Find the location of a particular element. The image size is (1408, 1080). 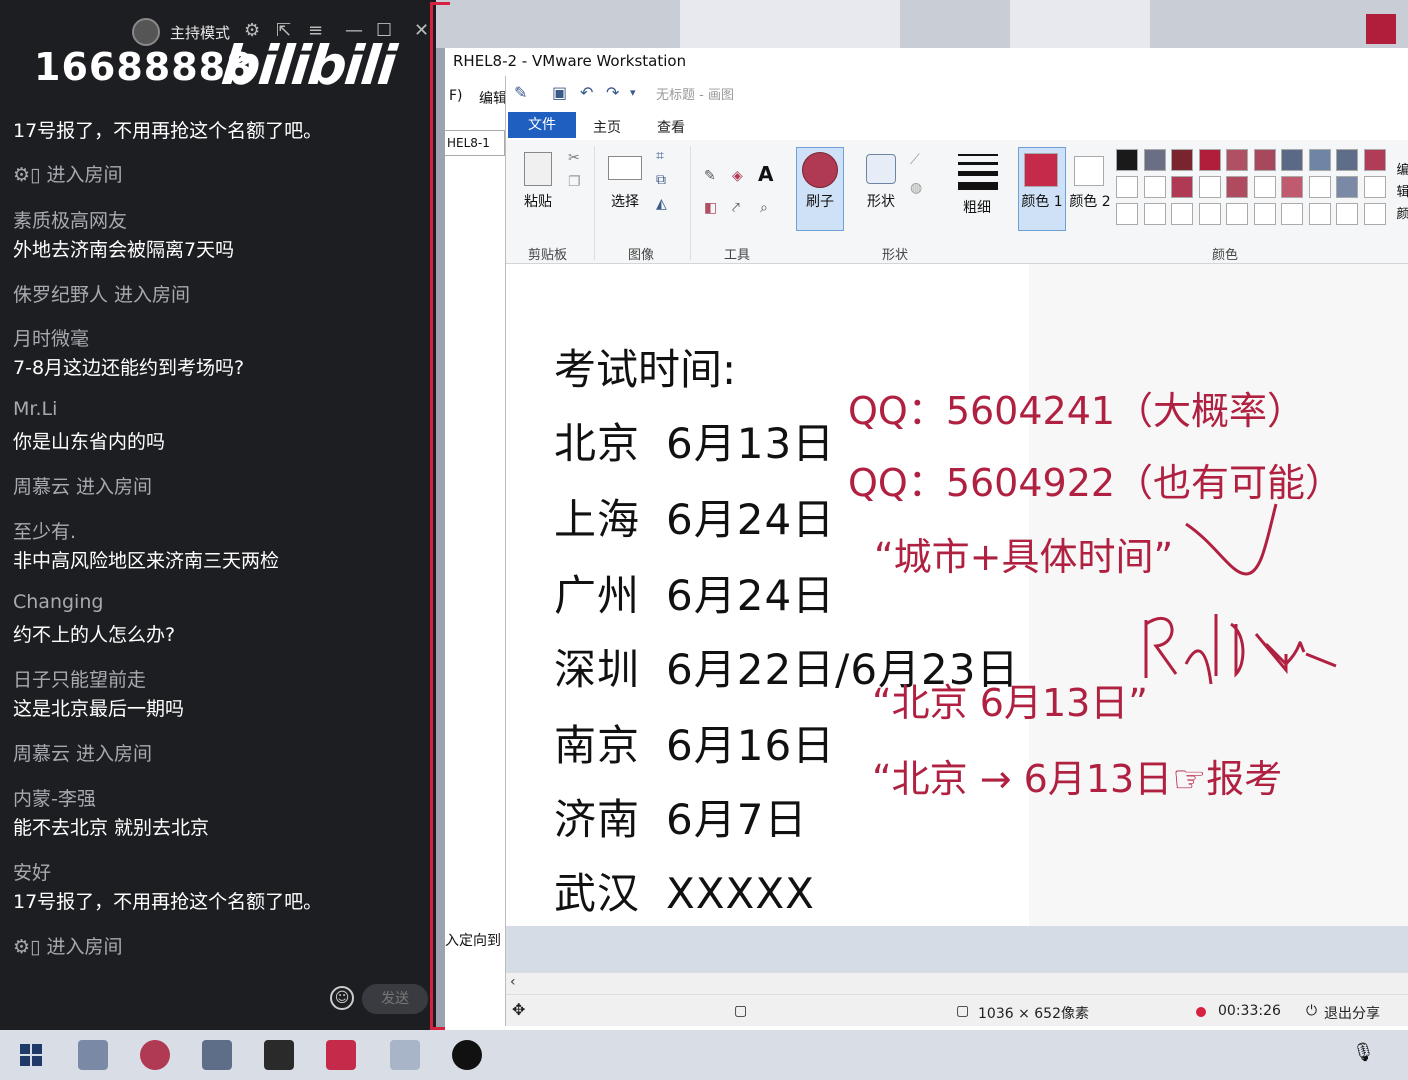

undo-icon: ↶ is located at coordinates (586, 92).